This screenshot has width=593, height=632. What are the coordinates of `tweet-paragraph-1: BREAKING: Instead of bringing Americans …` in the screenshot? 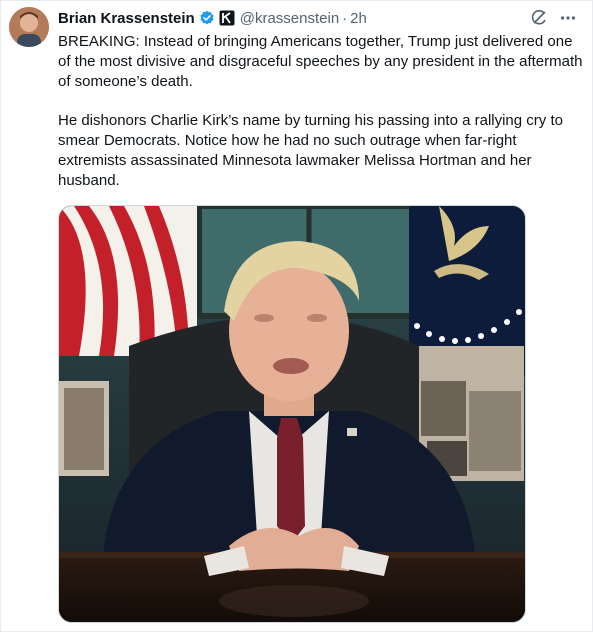 It's located at (320, 61).